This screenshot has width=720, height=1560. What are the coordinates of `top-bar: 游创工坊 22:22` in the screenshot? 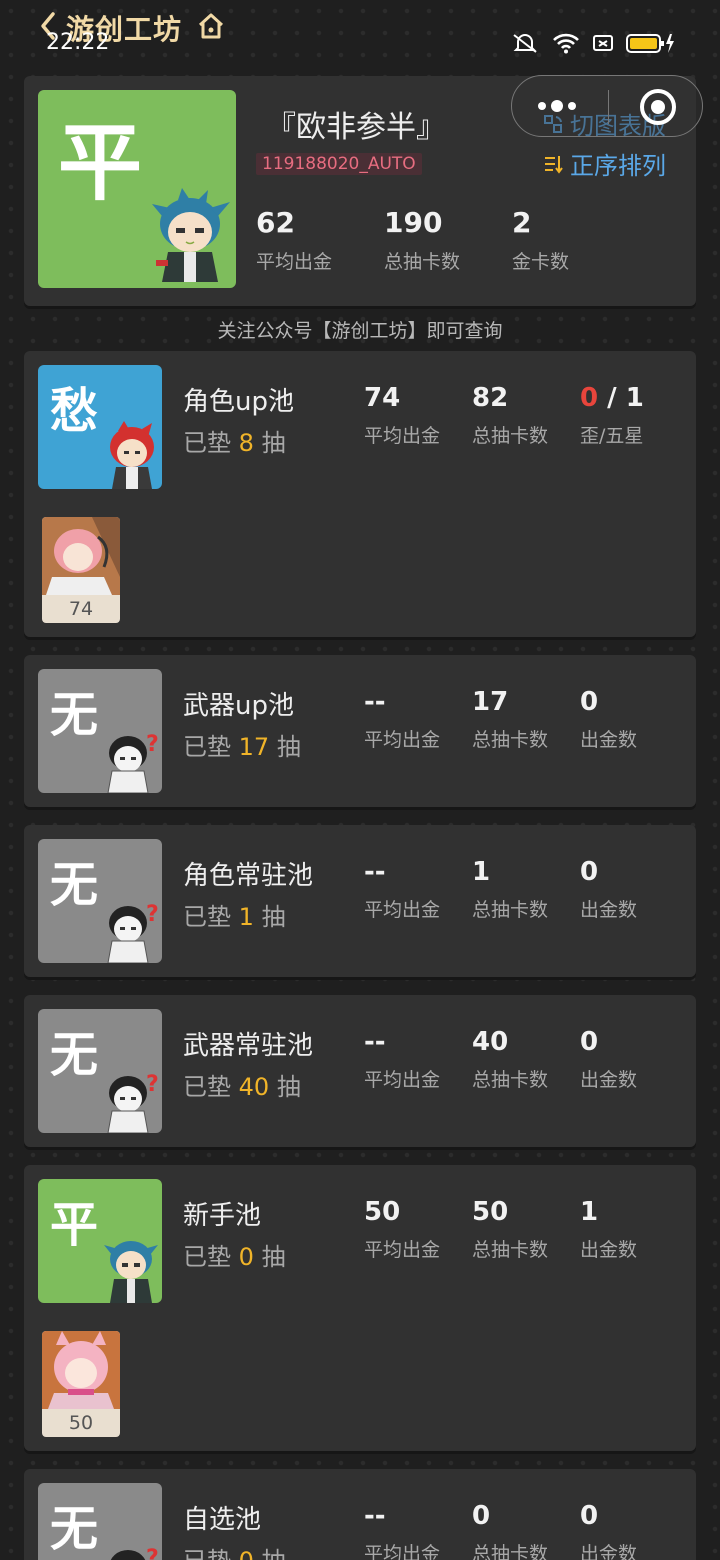 It's located at (360, 33).